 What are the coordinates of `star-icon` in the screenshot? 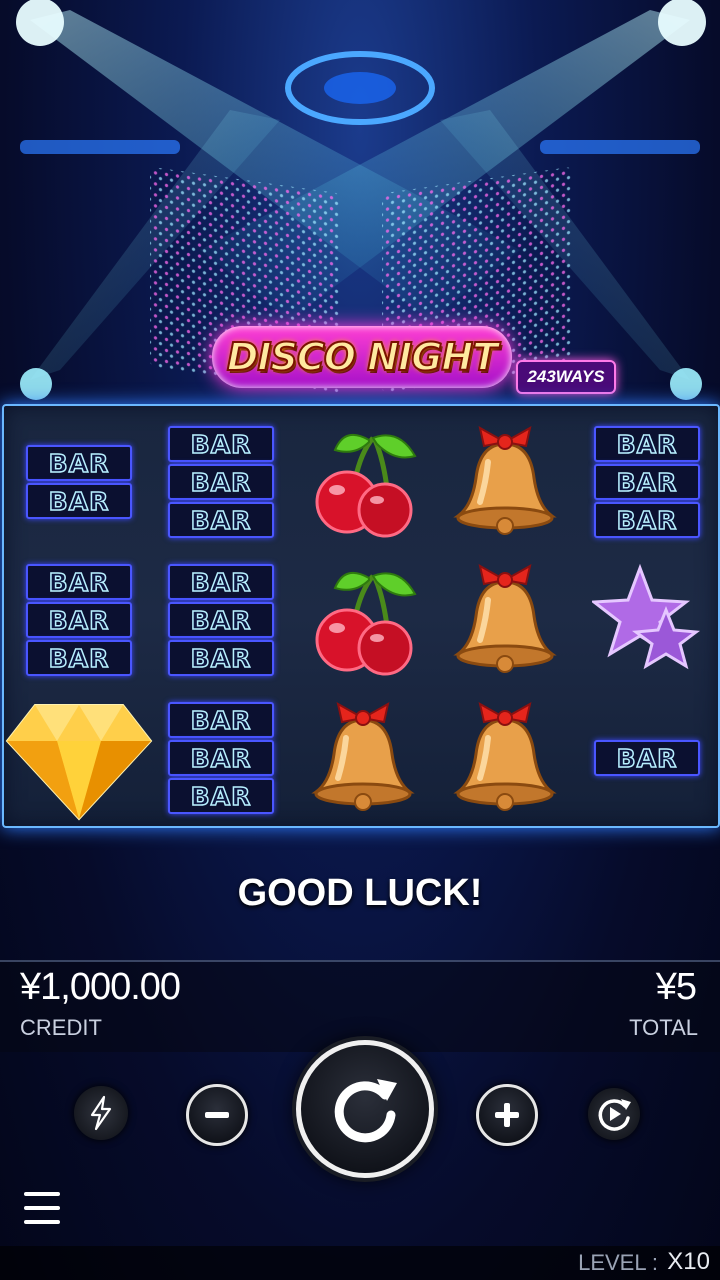 It's located at (646, 616).